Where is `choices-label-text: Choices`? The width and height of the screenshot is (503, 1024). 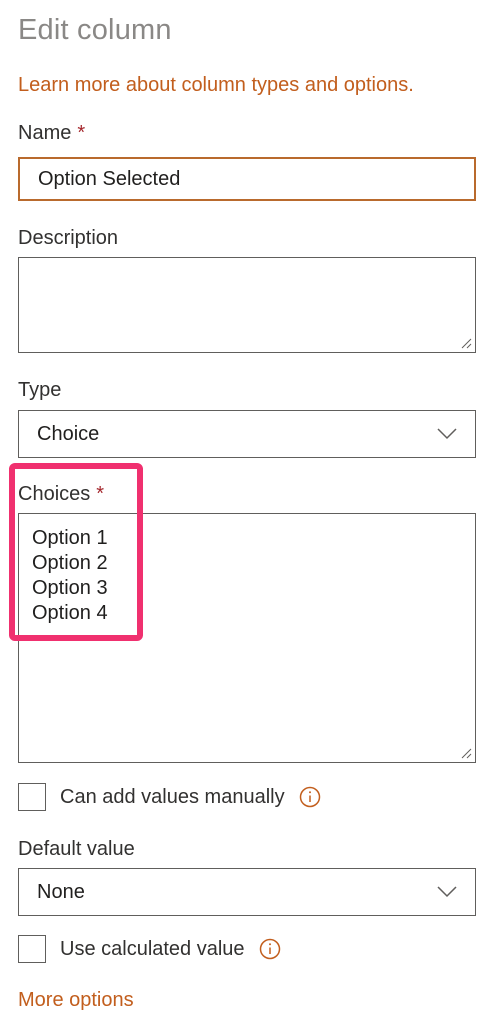
choices-label-text: Choices is located at coordinates (54, 494).